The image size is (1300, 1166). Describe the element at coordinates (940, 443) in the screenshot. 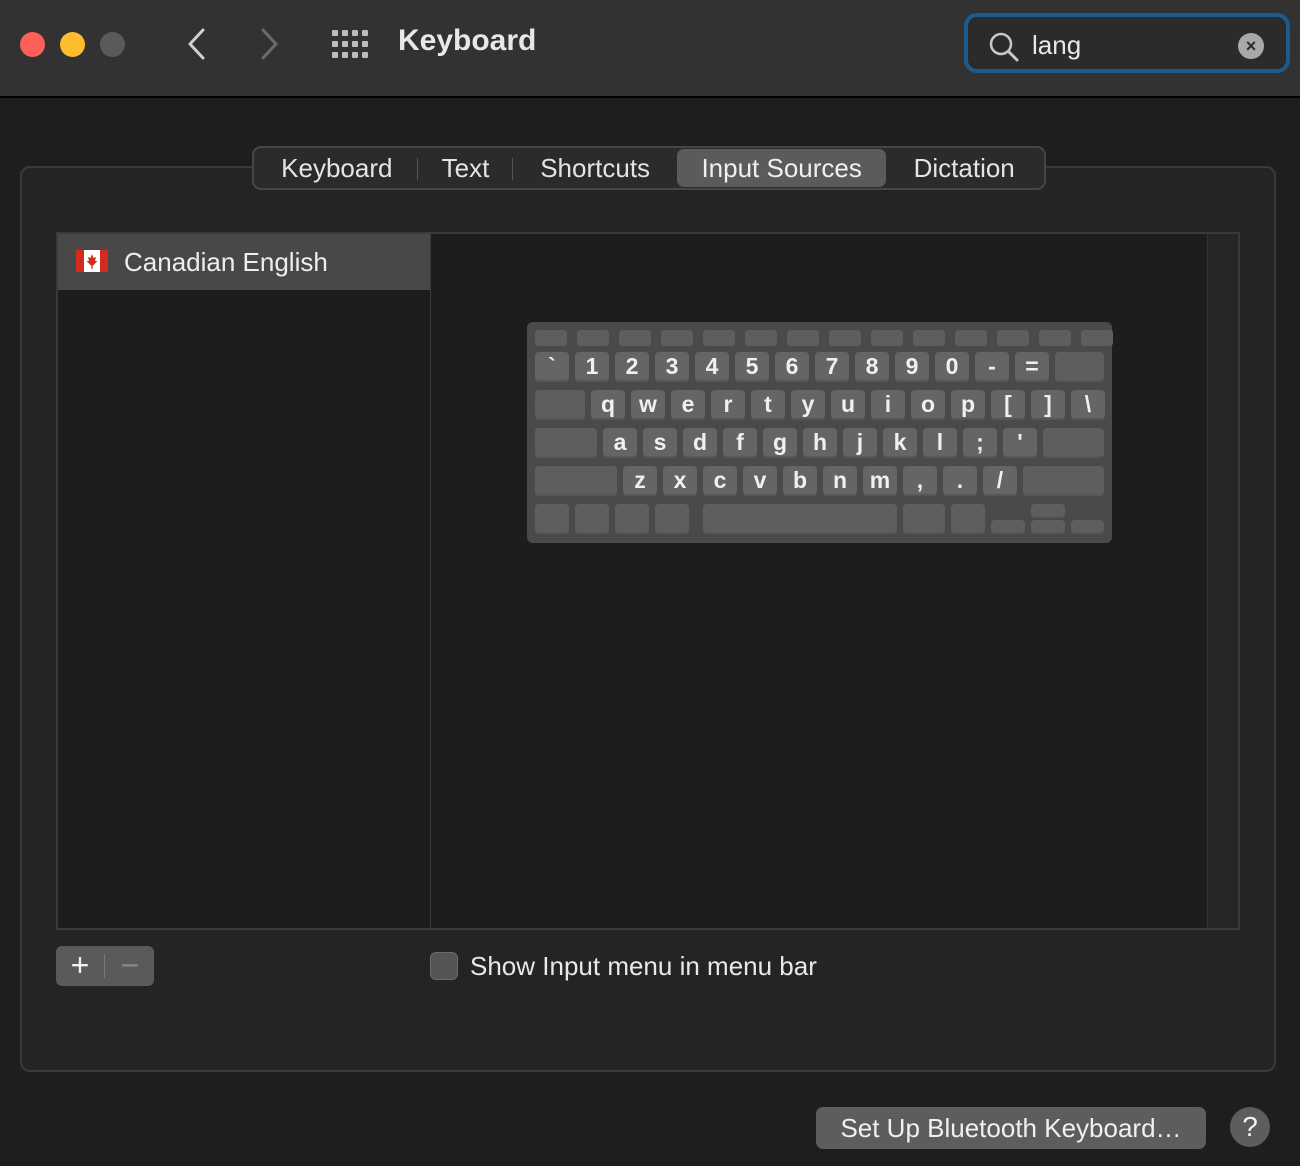

I see `keyboard-key: l` at that location.